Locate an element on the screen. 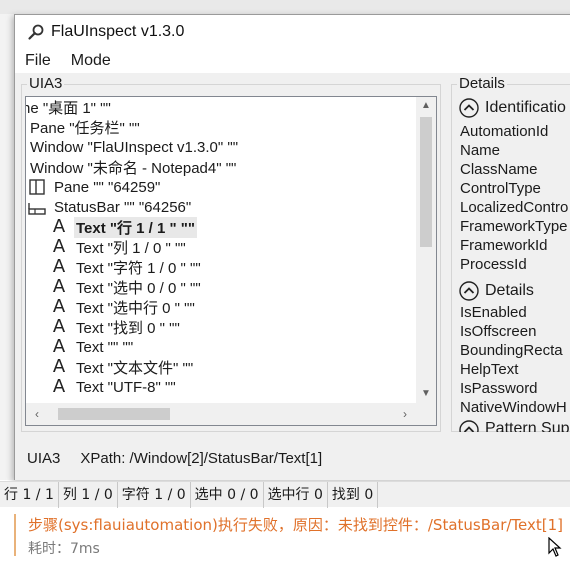 Image resolution: width=570 pixels, height=568 pixels. horizontal-scroll-thumb is located at coordinates (114, 414).